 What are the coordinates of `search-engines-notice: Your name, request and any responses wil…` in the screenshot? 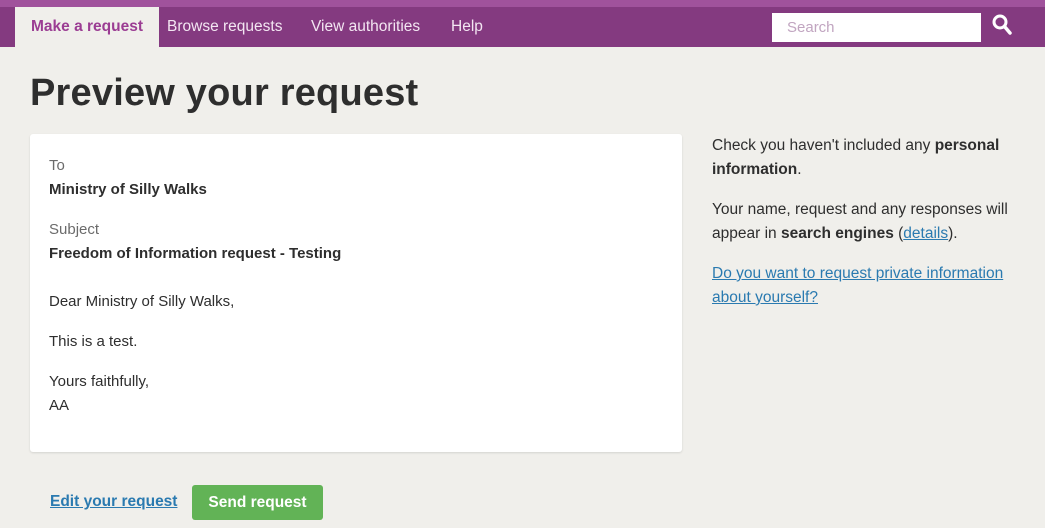 It's located at (864, 222).